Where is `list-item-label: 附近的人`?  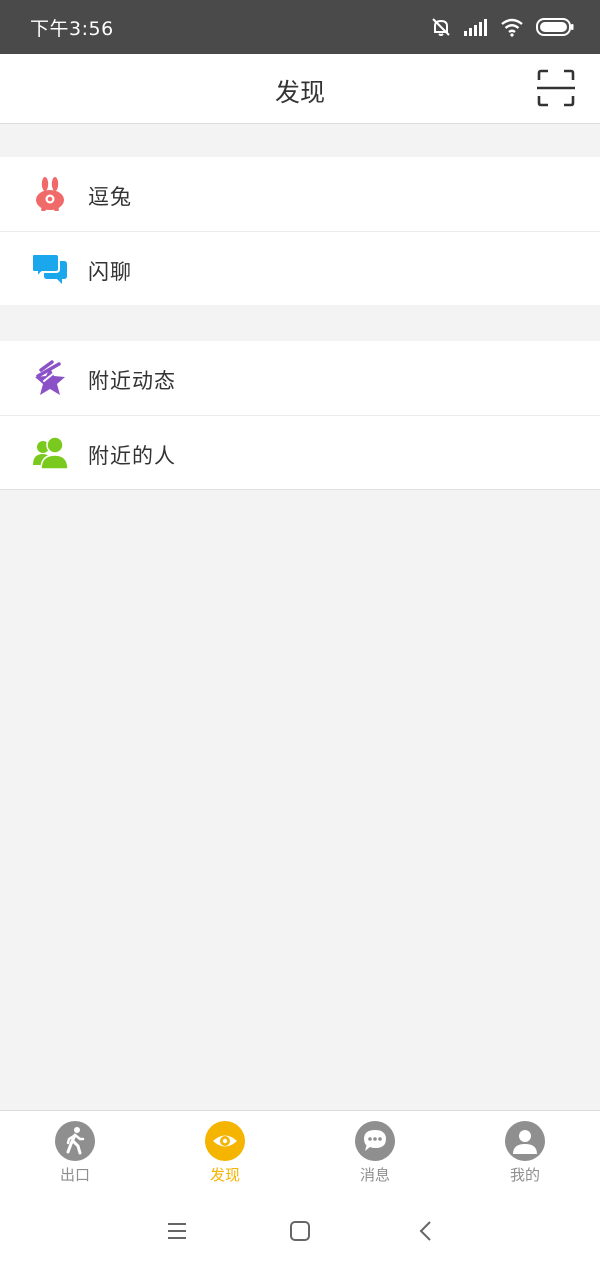
list-item-label: 附近的人 is located at coordinates (132, 456).